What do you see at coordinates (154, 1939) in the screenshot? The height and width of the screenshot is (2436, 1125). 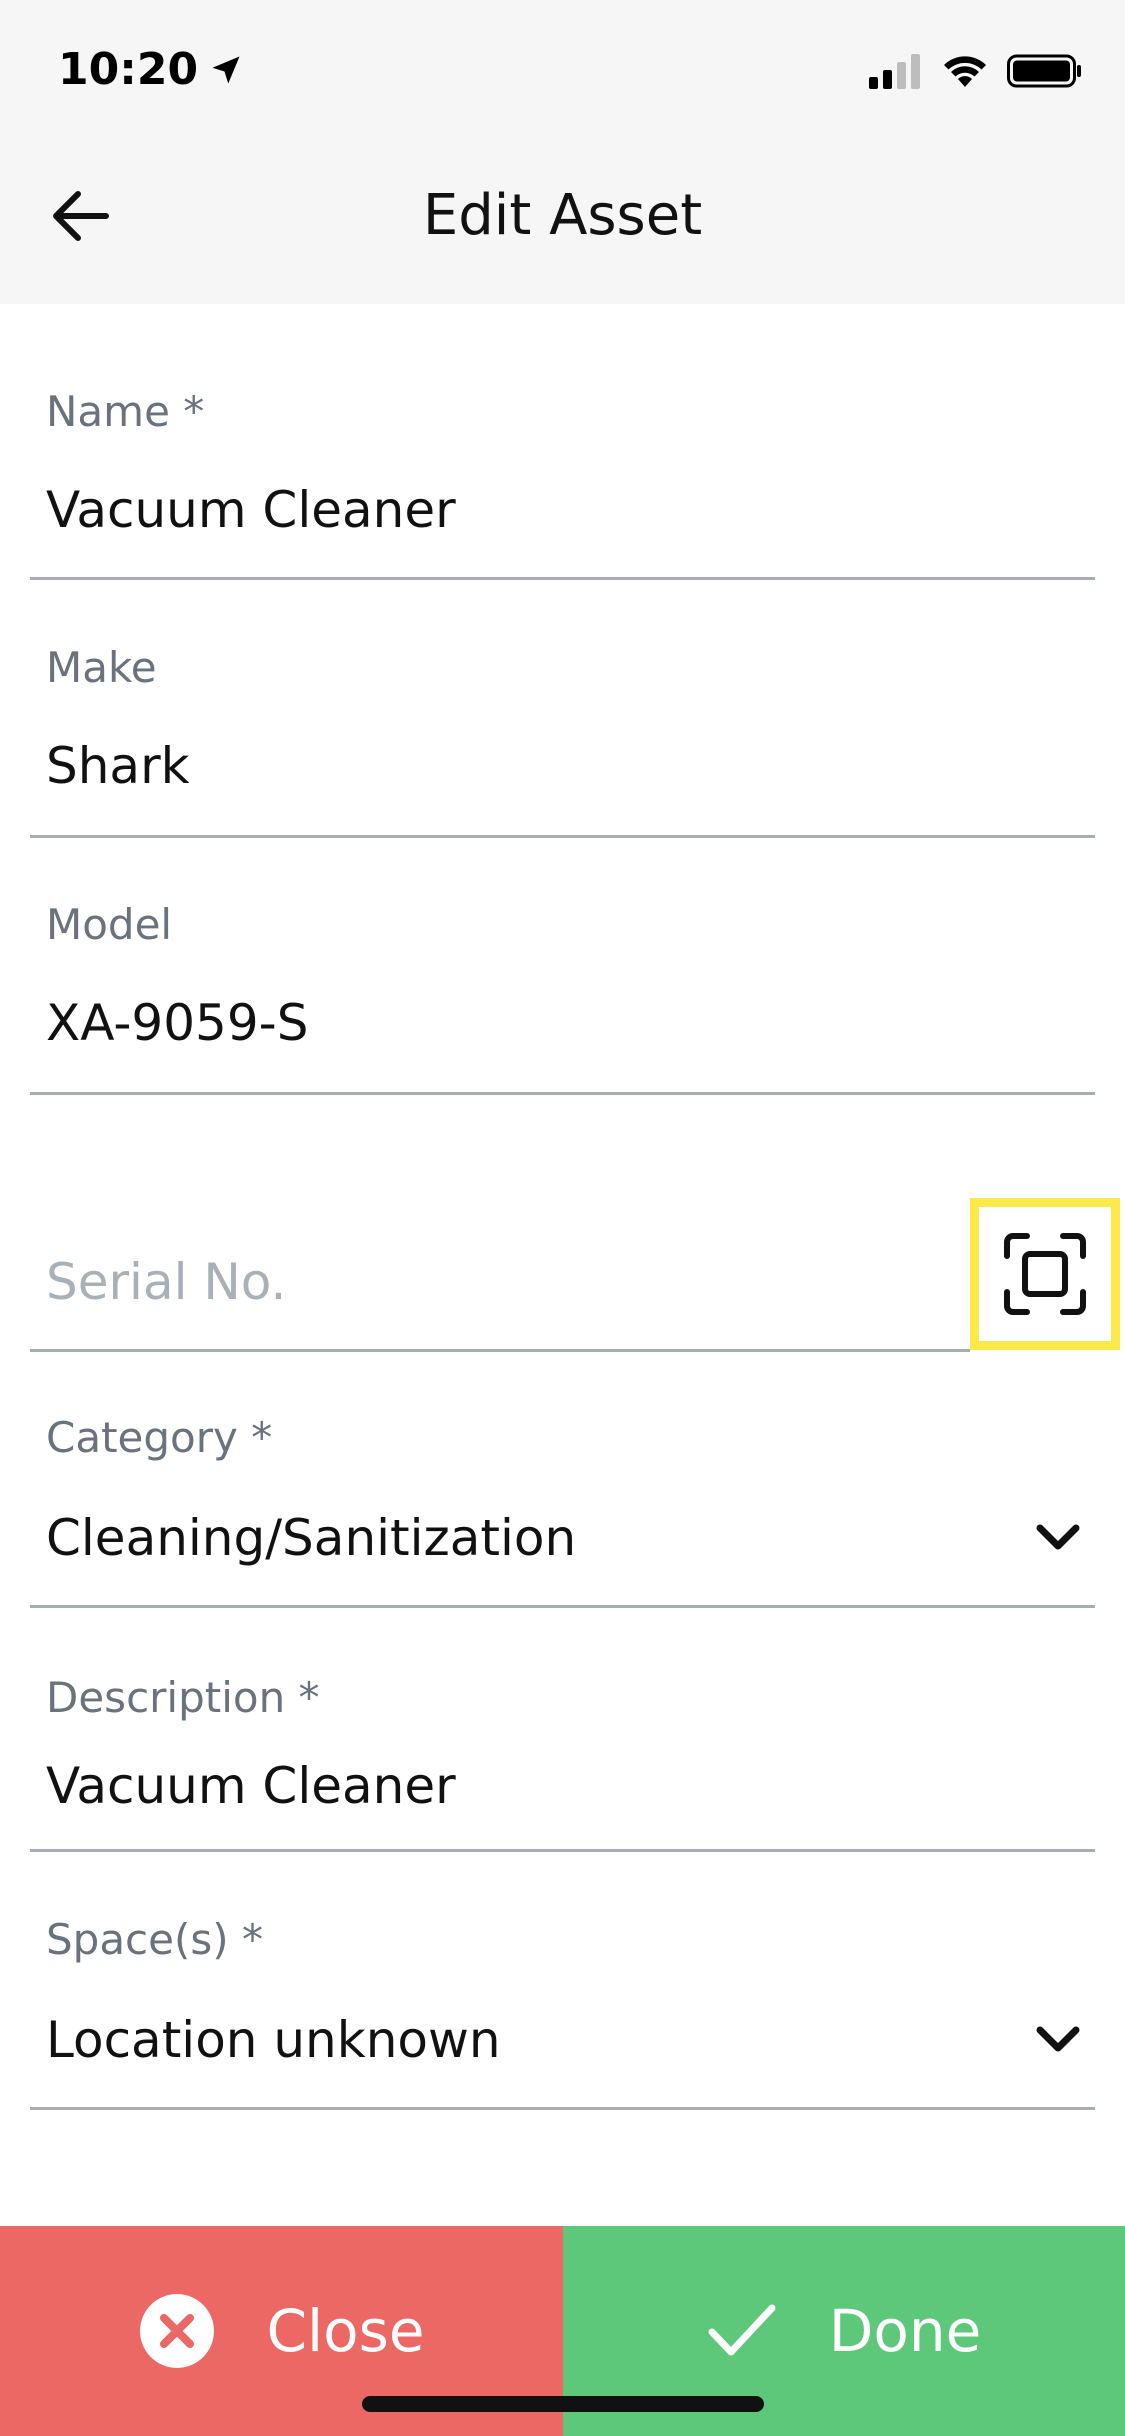 I see `spaces-label: Space(s) *` at bounding box center [154, 1939].